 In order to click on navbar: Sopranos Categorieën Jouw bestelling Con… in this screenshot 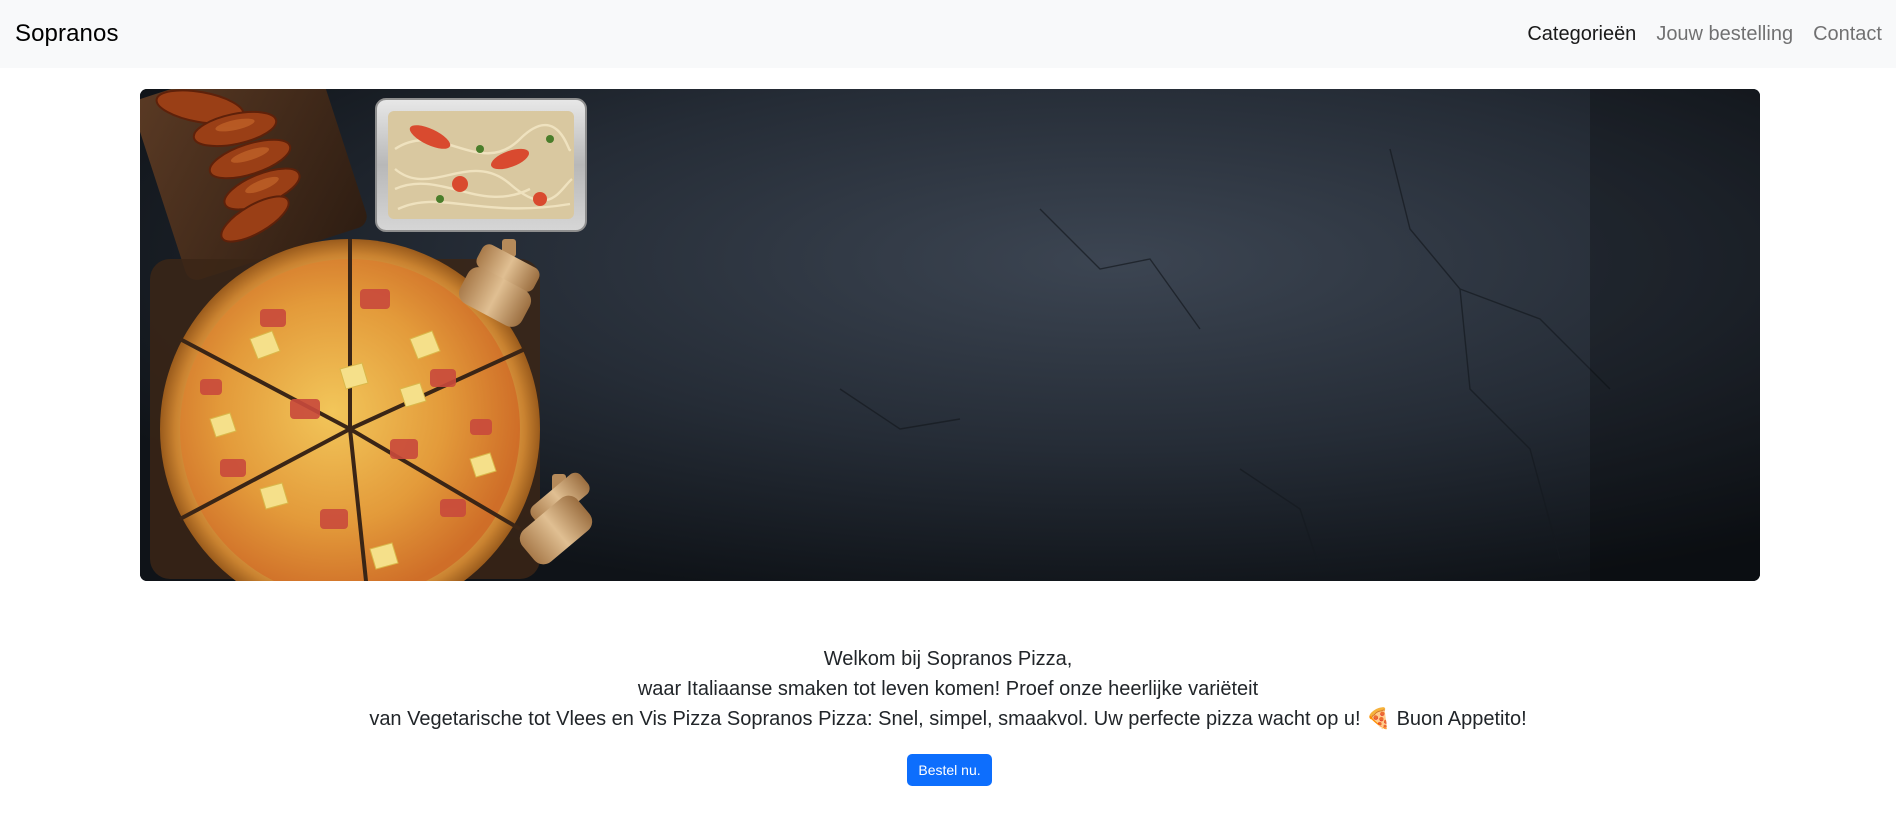, I will do `click(948, 34)`.